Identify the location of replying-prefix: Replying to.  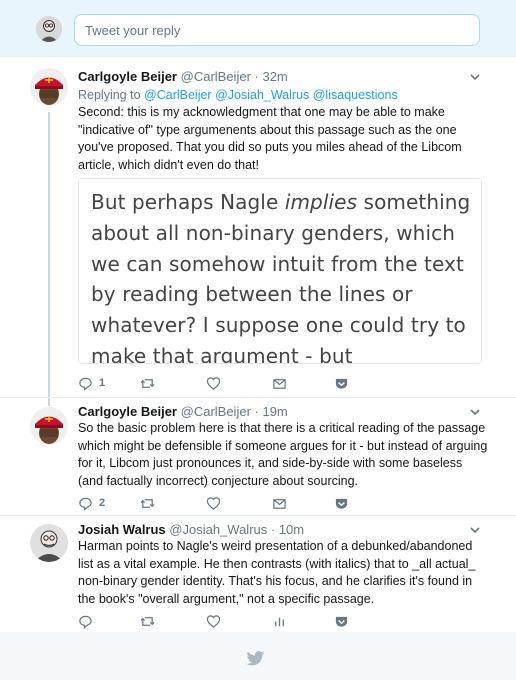
(109, 95).